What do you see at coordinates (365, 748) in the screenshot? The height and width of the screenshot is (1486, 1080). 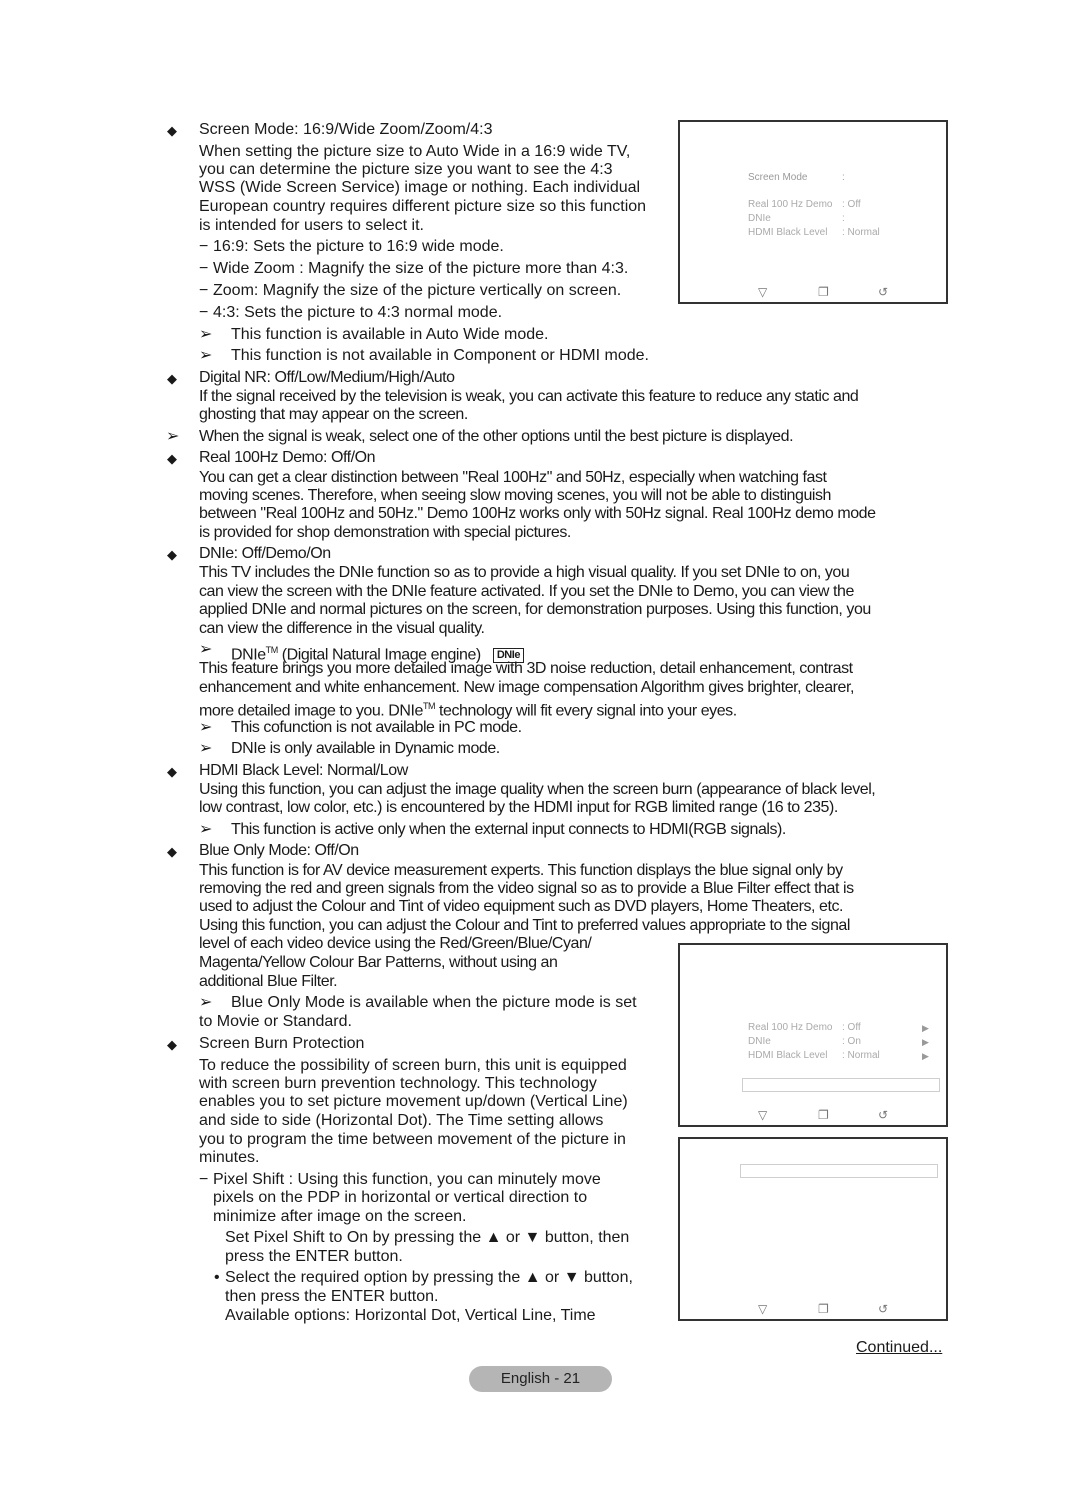 I see `note-line: DNIe is only available in Dynamic mode.` at bounding box center [365, 748].